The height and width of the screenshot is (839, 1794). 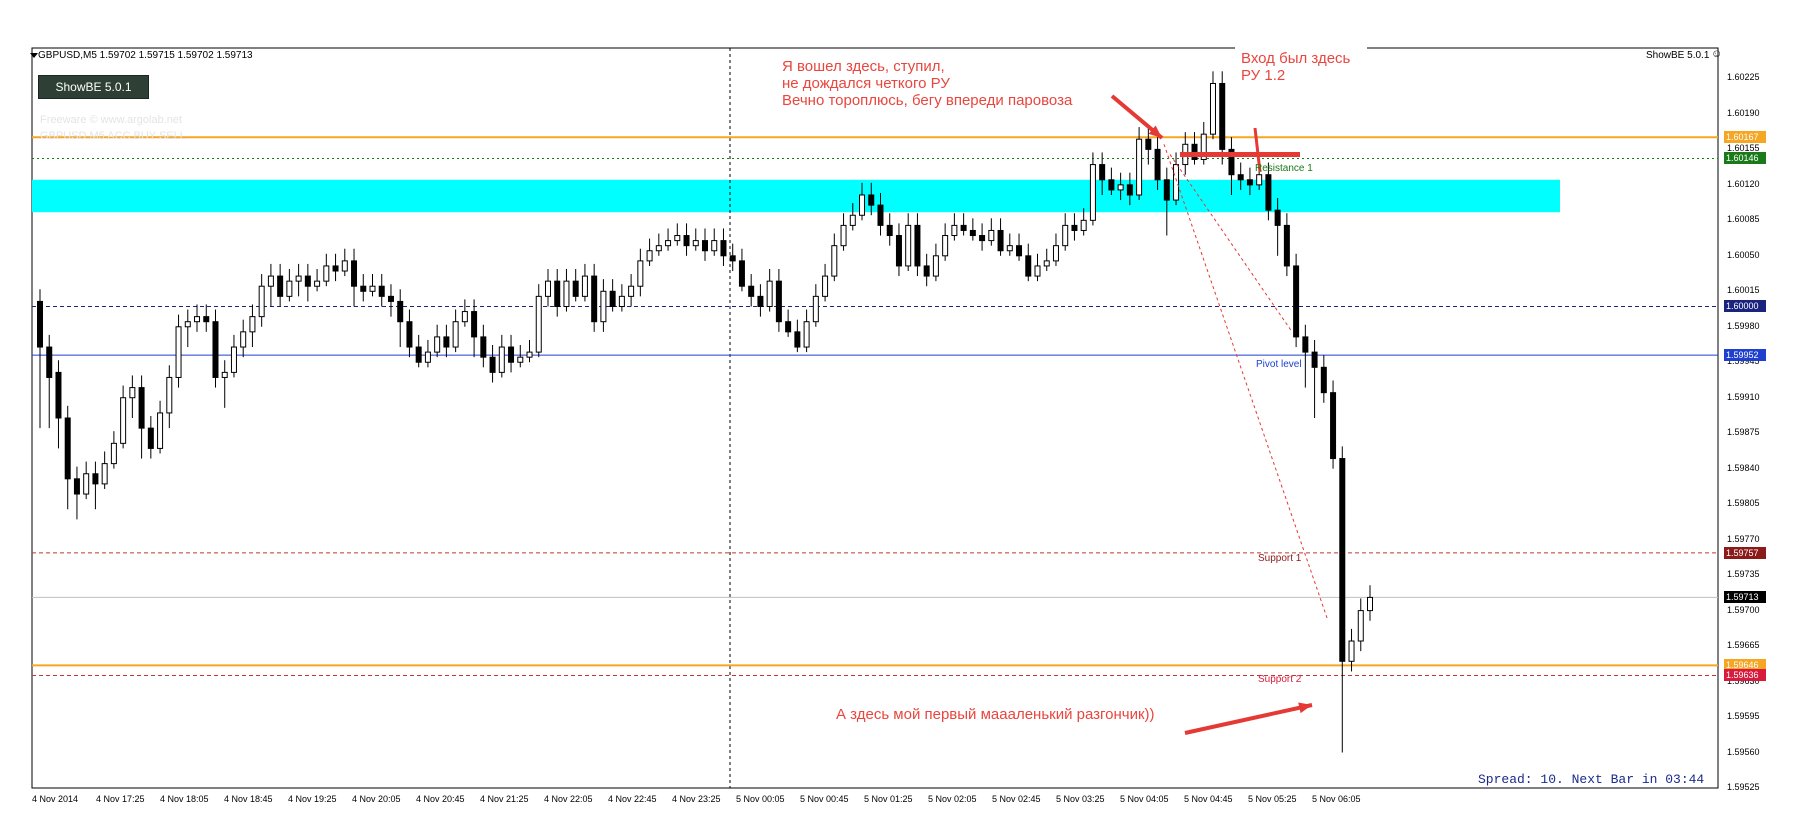 What do you see at coordinates (1743, 396) in the screenshot?
I see `price-tick-label: 1.59910` at bounding box center [1743, 396].